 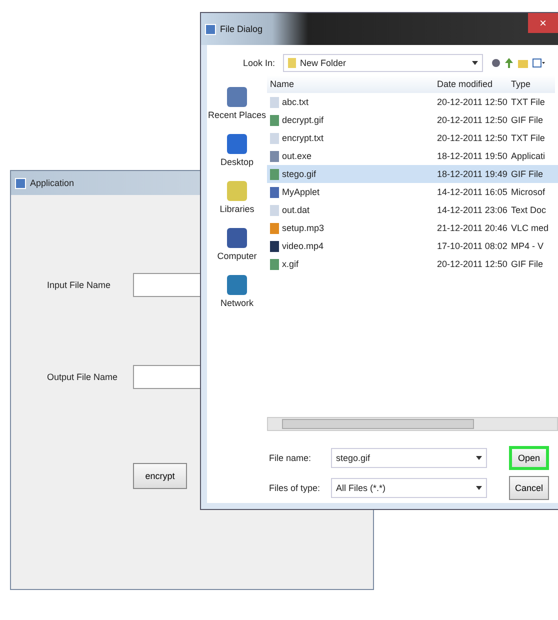 I want to click on file-date: 18-12-2011 19:49, so click(x=472, y=174).